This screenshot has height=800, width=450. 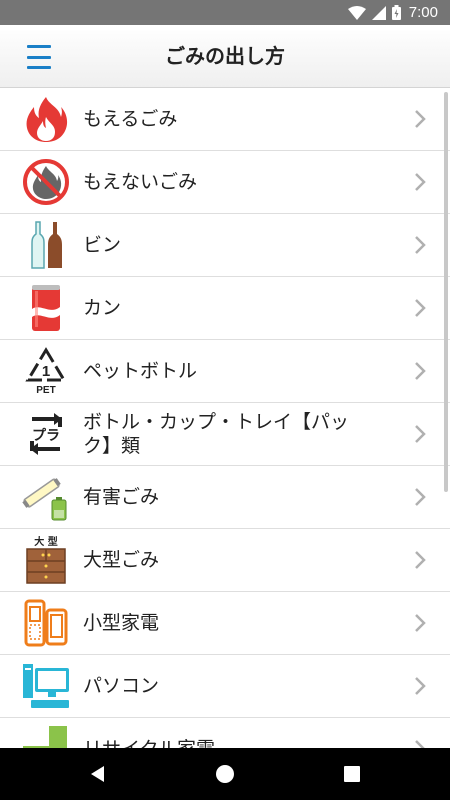 I want to click on list-item-kogata: 小型家電, so click(x=225, y=623).